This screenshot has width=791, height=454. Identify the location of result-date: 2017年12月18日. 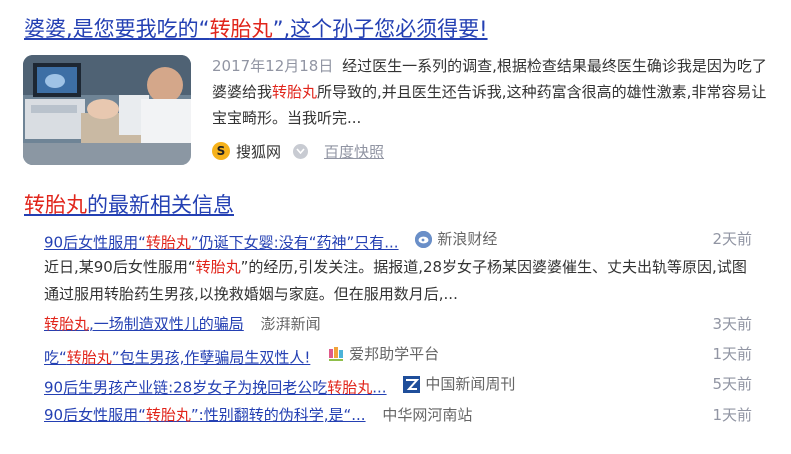
(273, 66).